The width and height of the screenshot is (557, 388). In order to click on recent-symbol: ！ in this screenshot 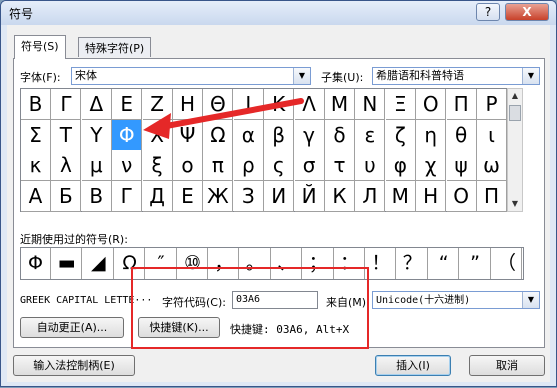, I will do `click(381, 263)`.